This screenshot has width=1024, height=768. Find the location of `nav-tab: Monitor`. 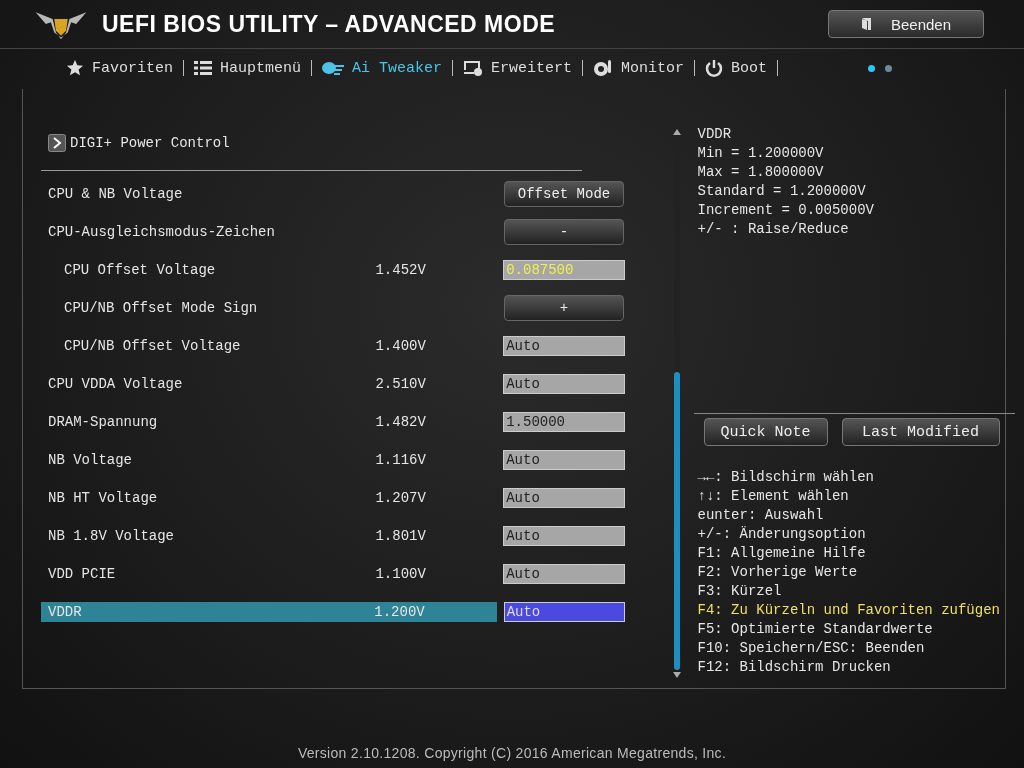

nav-tab: Monitor is located at coordinates (639, 68).